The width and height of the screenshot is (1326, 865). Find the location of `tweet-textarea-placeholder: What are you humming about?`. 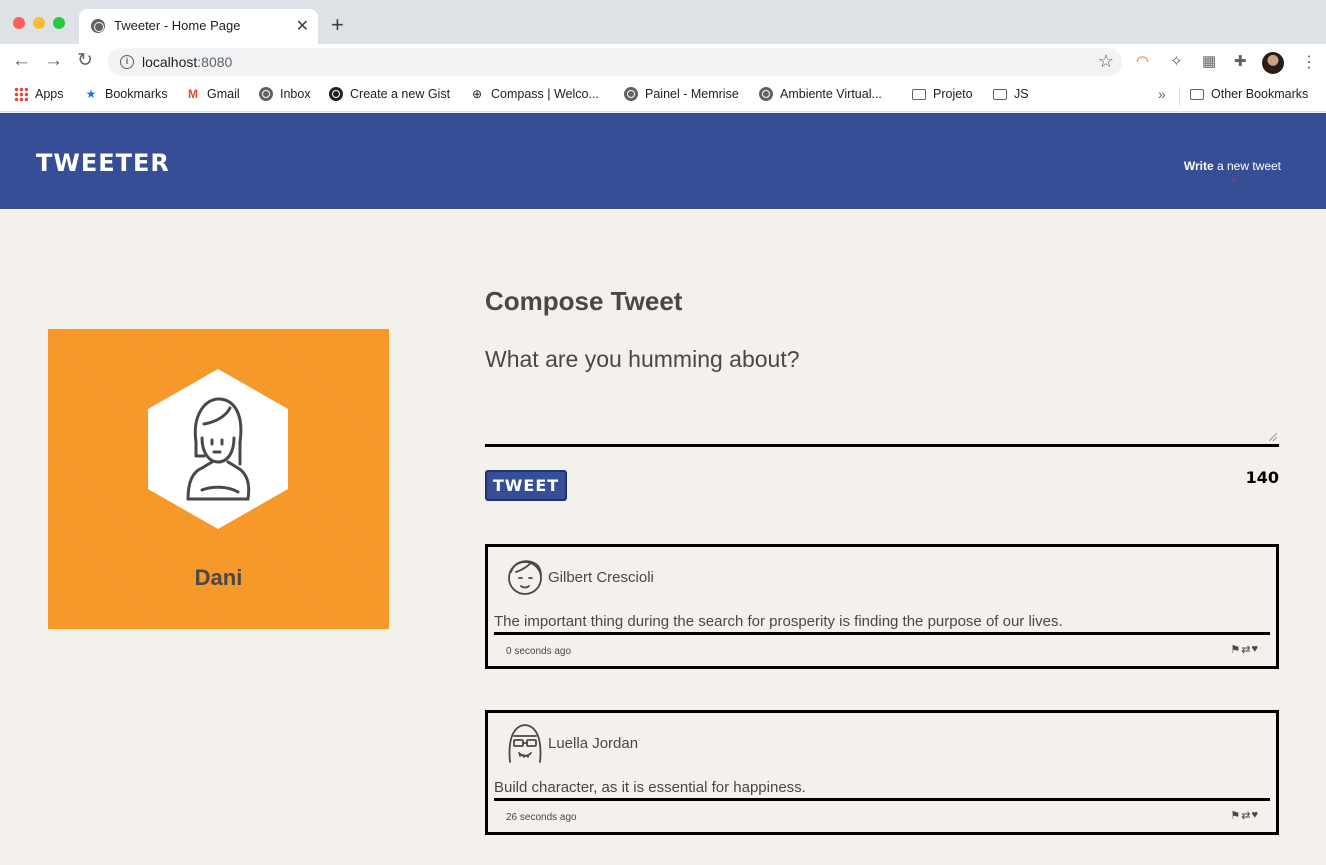

tweet-textarea-placeholder: What are you humming about? is located at coordinates (642, 359).